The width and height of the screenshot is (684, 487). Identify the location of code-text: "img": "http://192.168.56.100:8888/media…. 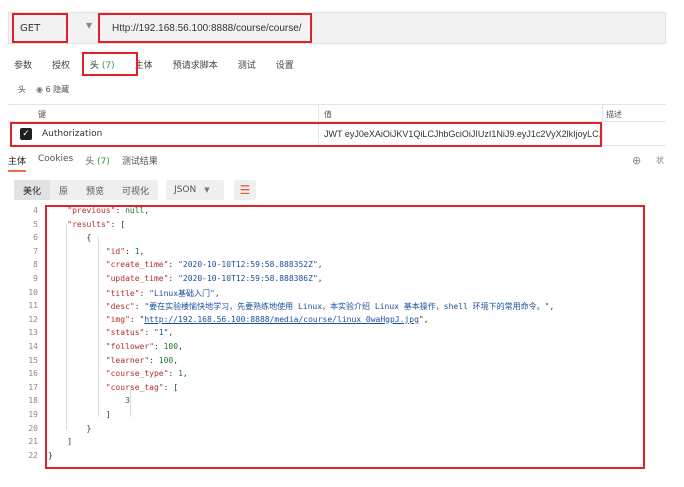
(267, 319).